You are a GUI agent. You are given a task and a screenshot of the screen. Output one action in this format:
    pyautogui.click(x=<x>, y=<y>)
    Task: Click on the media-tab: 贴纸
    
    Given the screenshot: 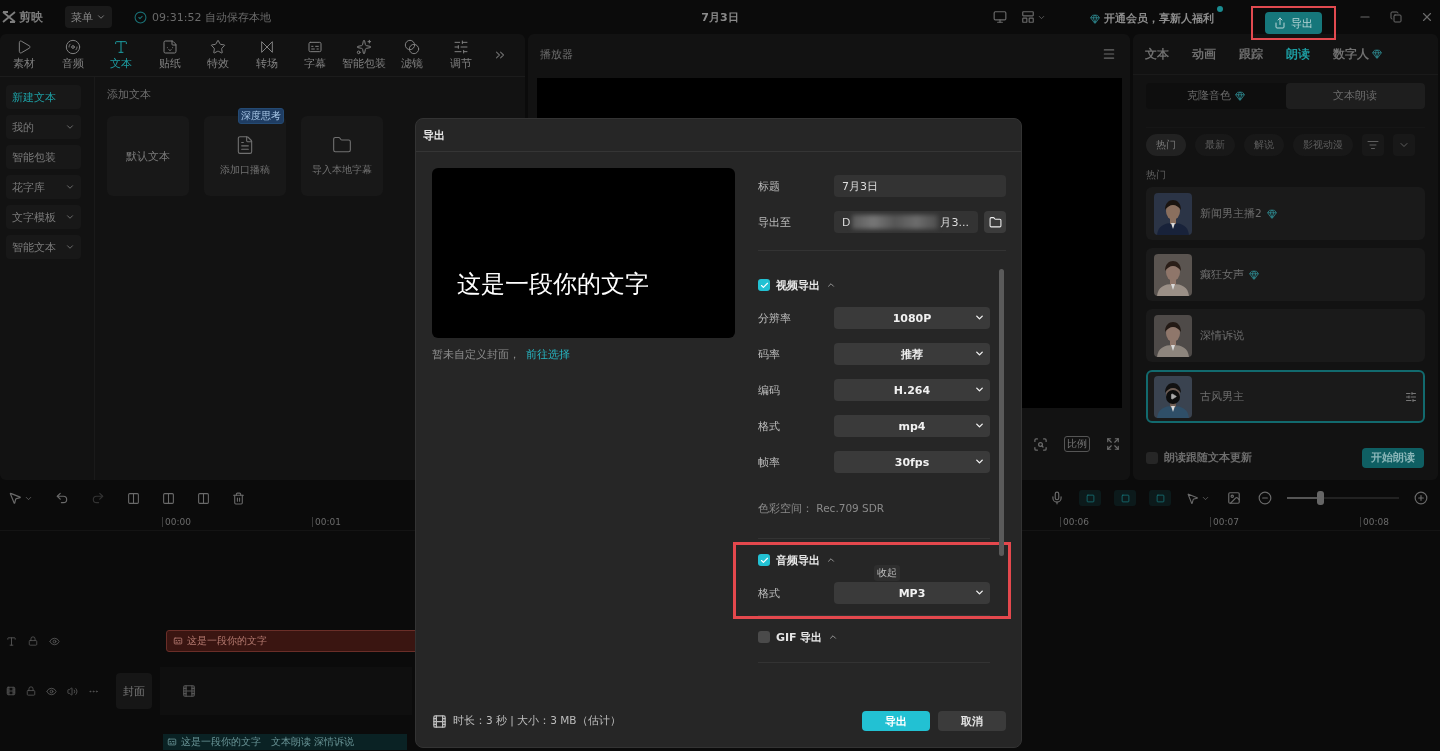 What is the action you would take?
    pyautogui.click(x=169, y=55)
    